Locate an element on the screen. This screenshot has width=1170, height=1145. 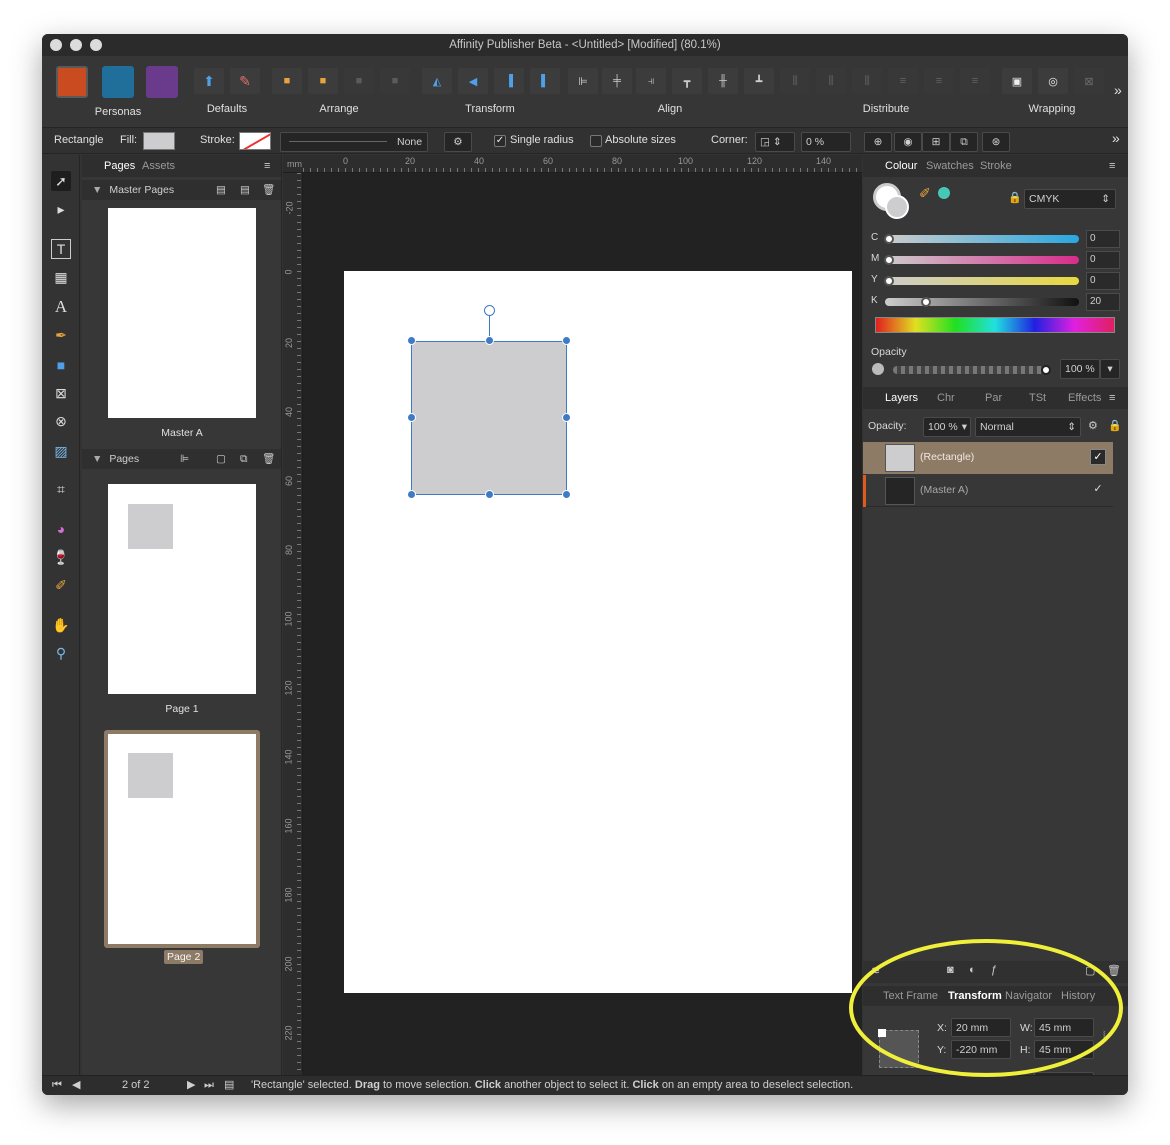
opacity-knob is located at coordinates (1046, 370).